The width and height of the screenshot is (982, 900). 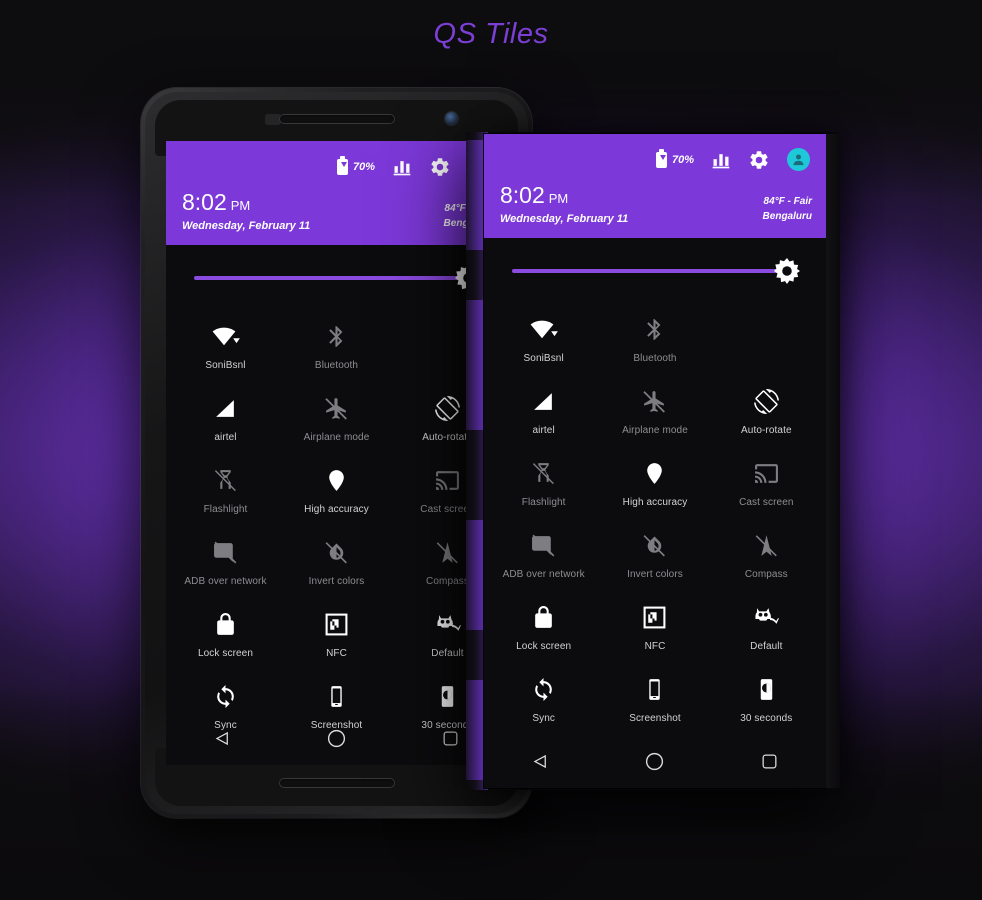 I want to click on cast-screen-icon, so click(x=766, y=473).